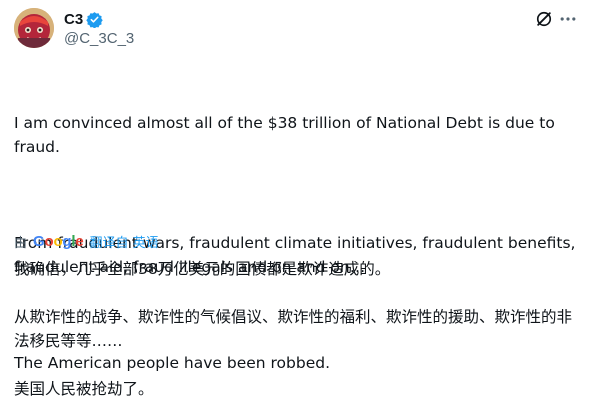  Describe the element at coordinates (297, 30) in the screenshot. I see `tweet-header: C3 @C_3C_3` at that location.